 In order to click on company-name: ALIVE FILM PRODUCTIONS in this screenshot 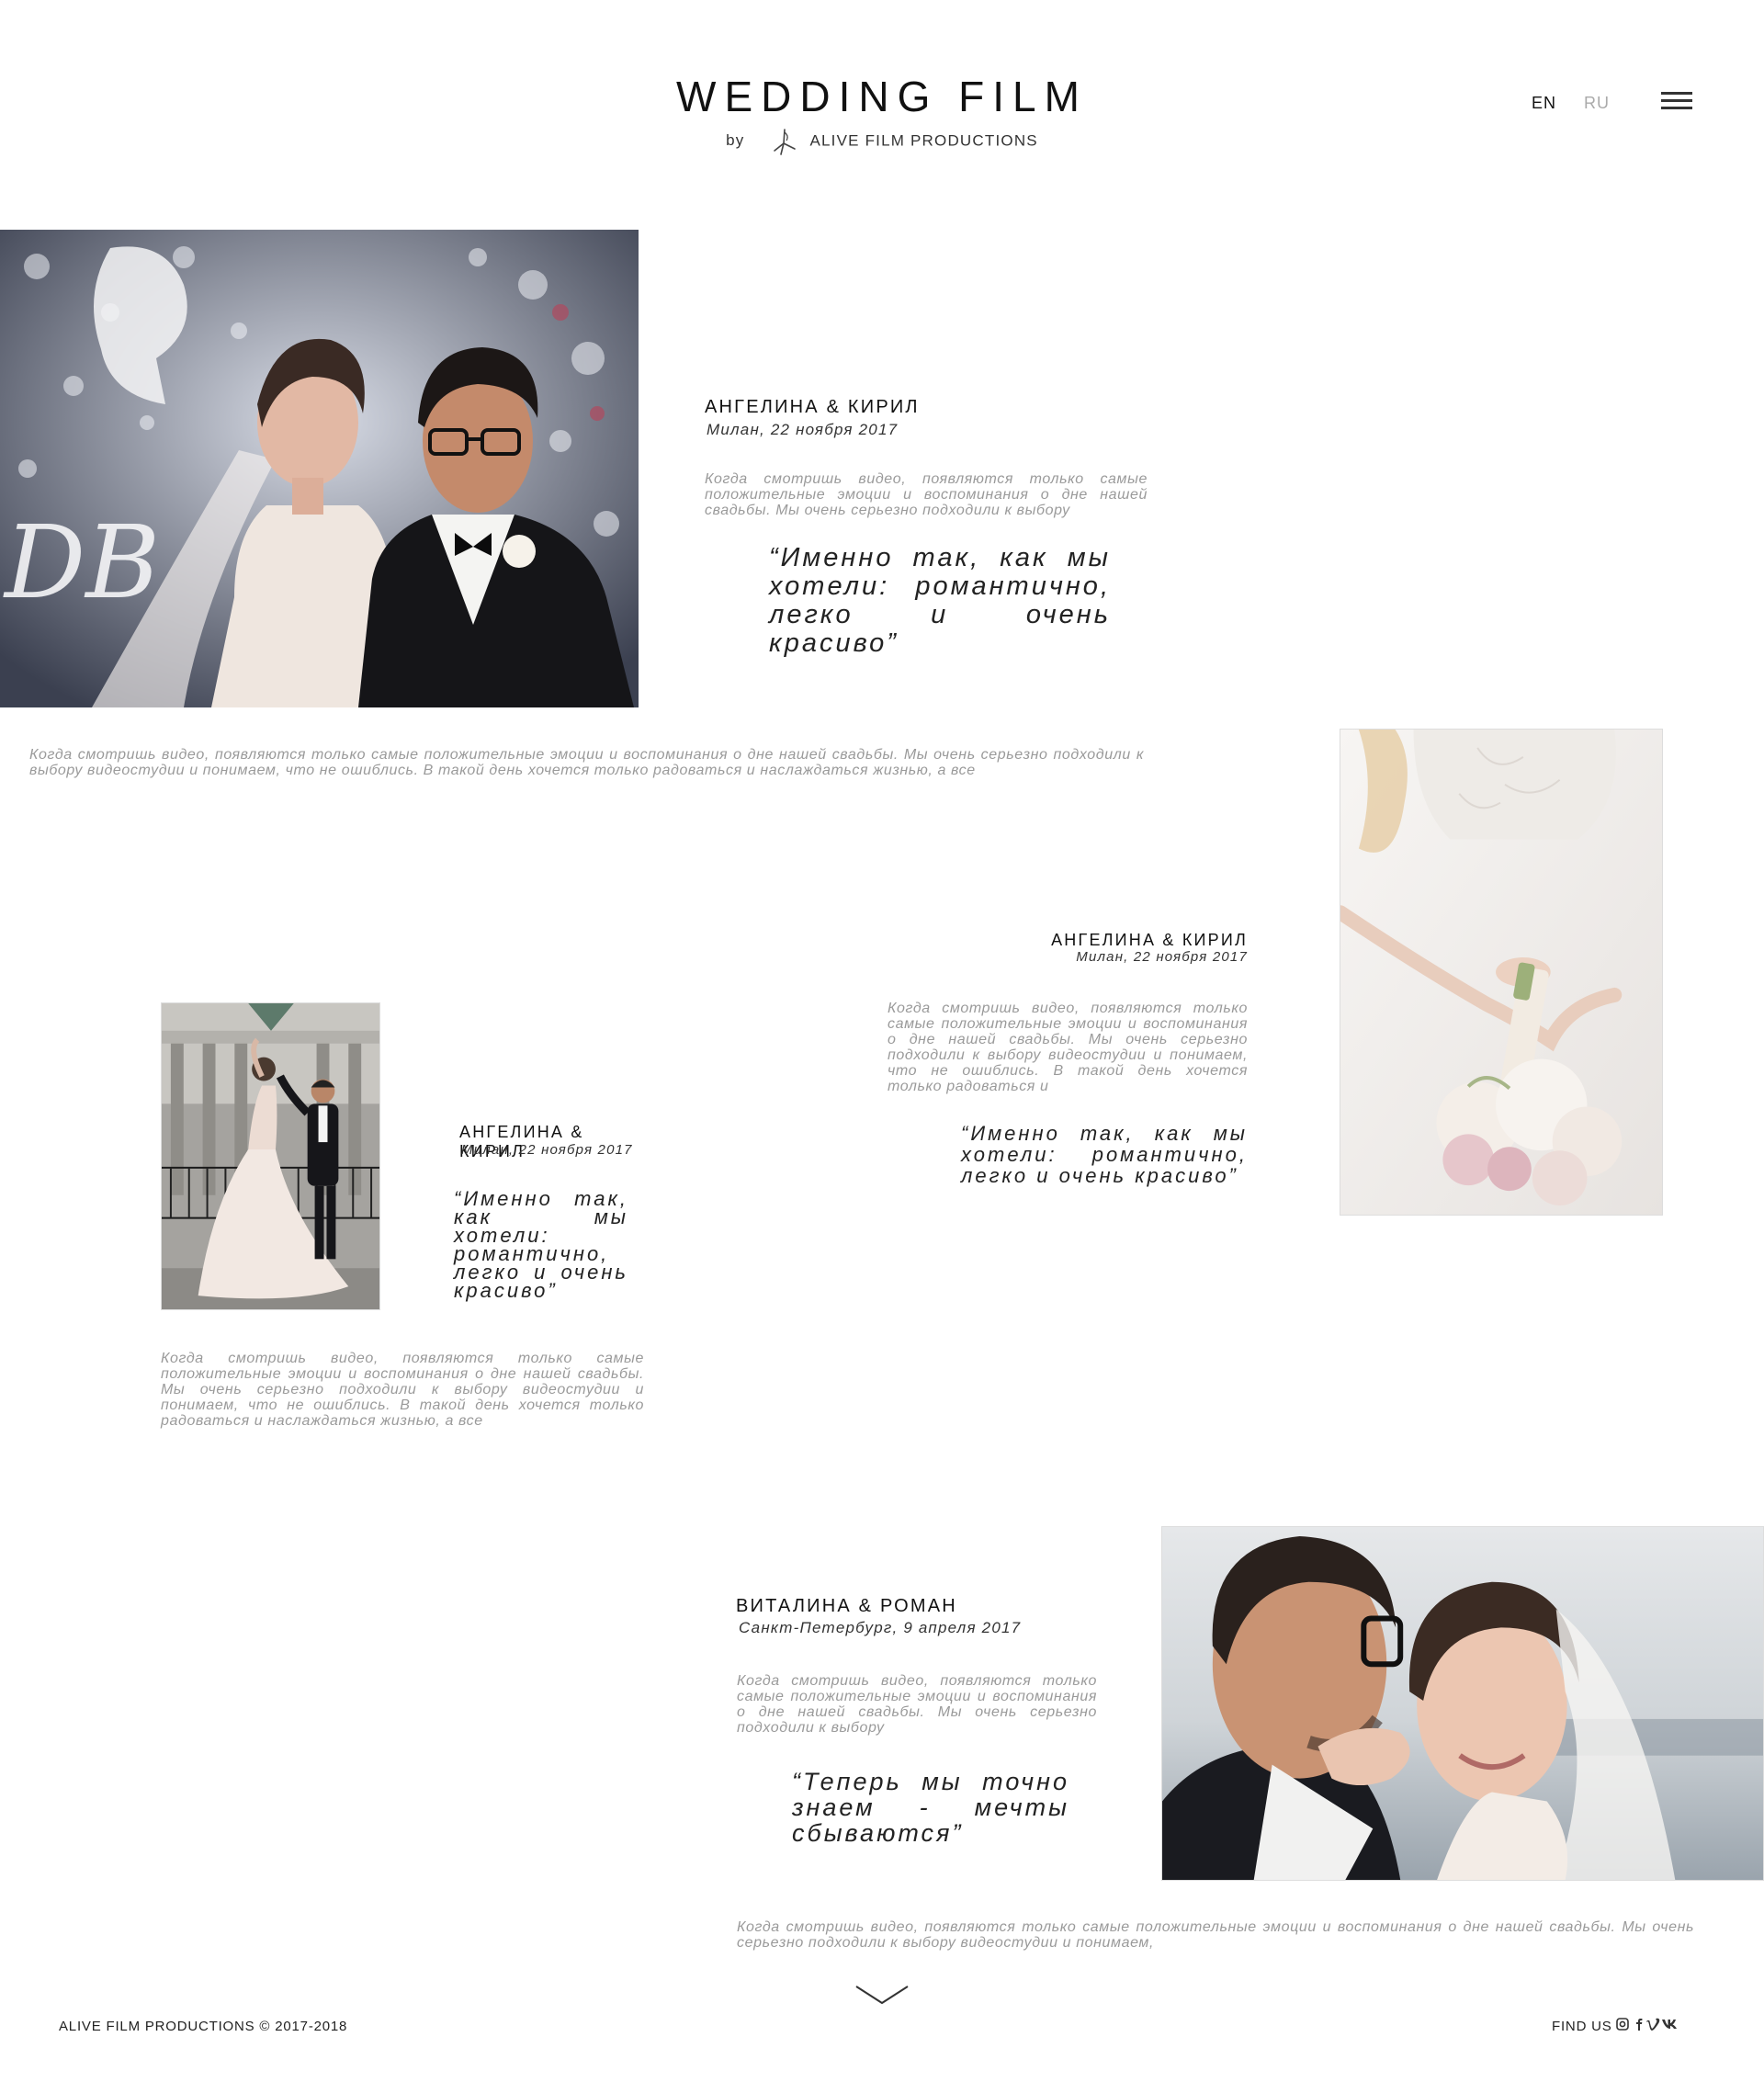, I will do `click(923, 141)`.